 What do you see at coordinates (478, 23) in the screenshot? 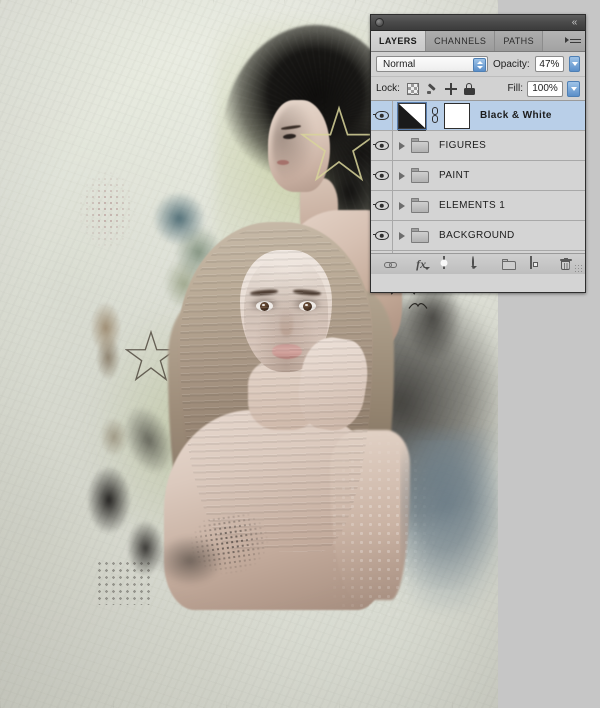
I see `panel-titlebar: «` at bounding box center [478, 23].